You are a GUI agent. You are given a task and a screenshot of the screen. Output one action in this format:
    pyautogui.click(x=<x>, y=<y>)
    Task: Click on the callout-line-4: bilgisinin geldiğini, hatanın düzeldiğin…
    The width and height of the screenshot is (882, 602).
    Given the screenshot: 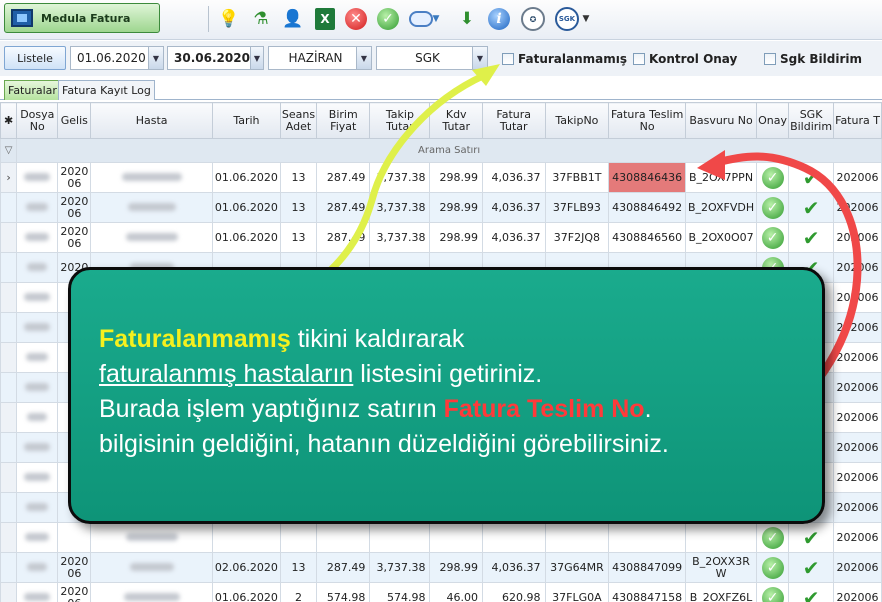 What is the action you would take?
    pyautogui.click(x=384, y=444)
    